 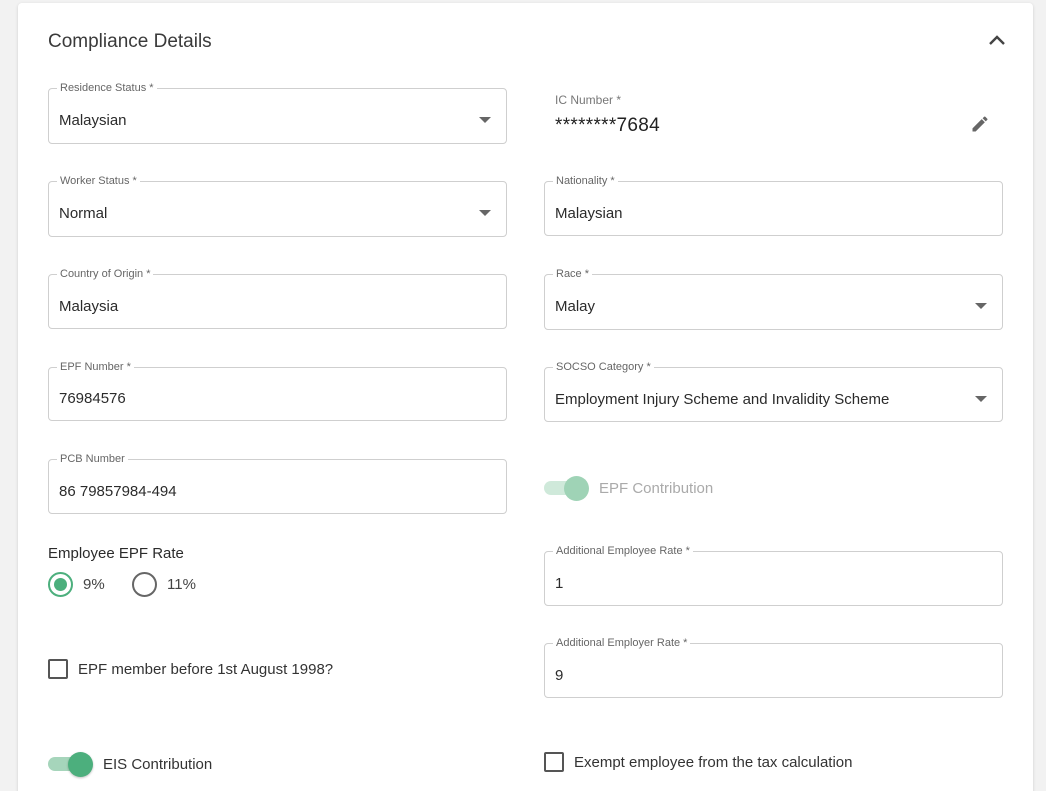 I want to click on pcb-number-value: 86 79857984-494, so click(x=118, y=491).